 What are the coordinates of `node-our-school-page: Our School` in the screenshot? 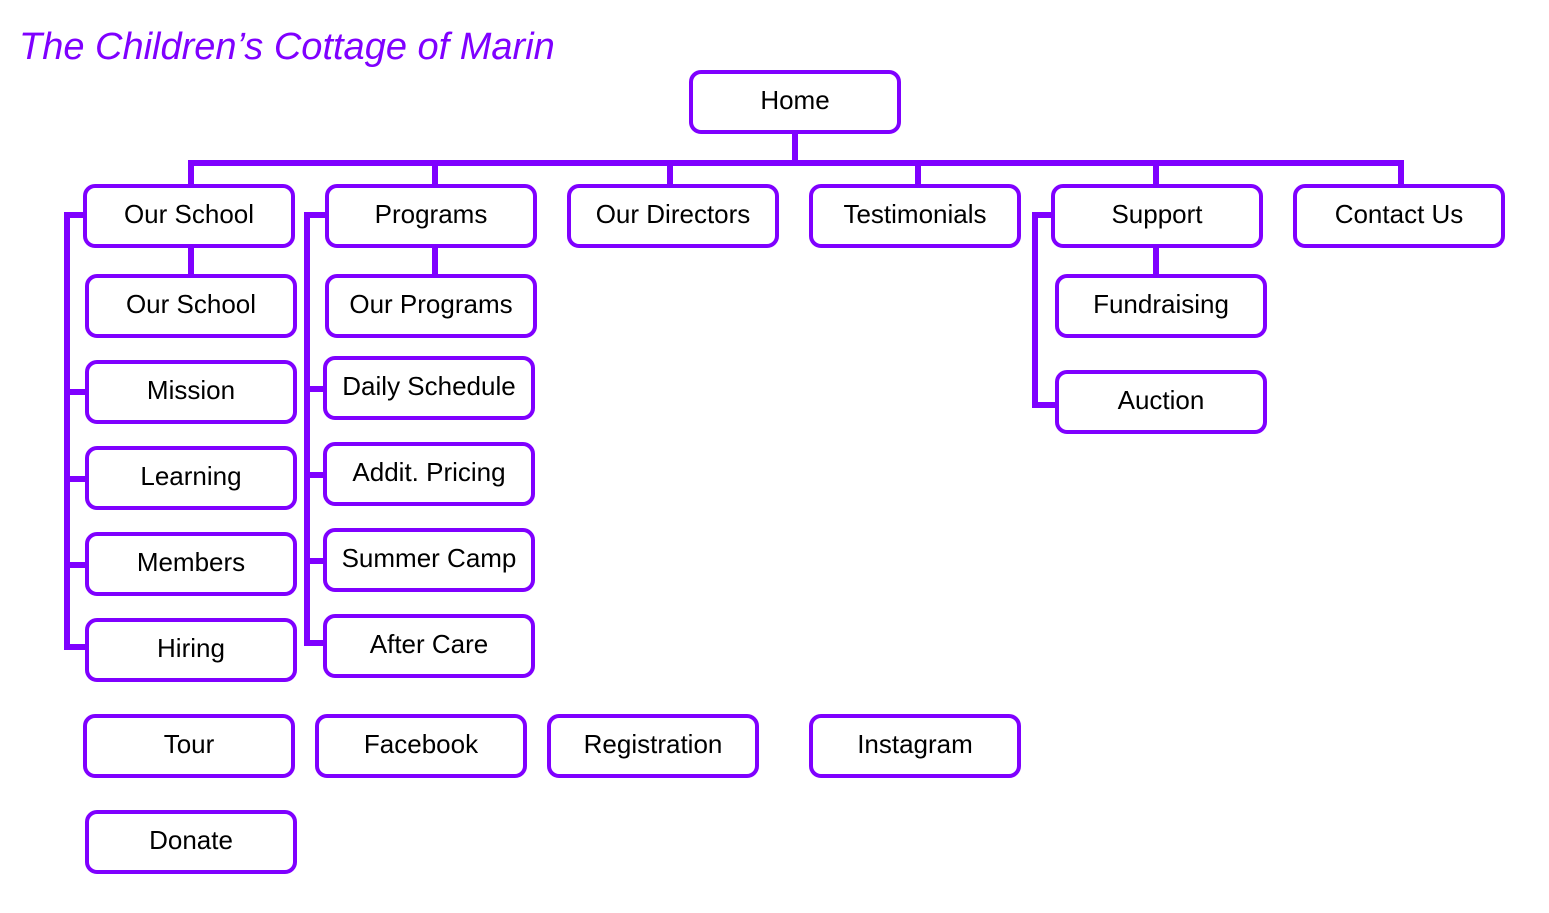 It's located at (191, 306).